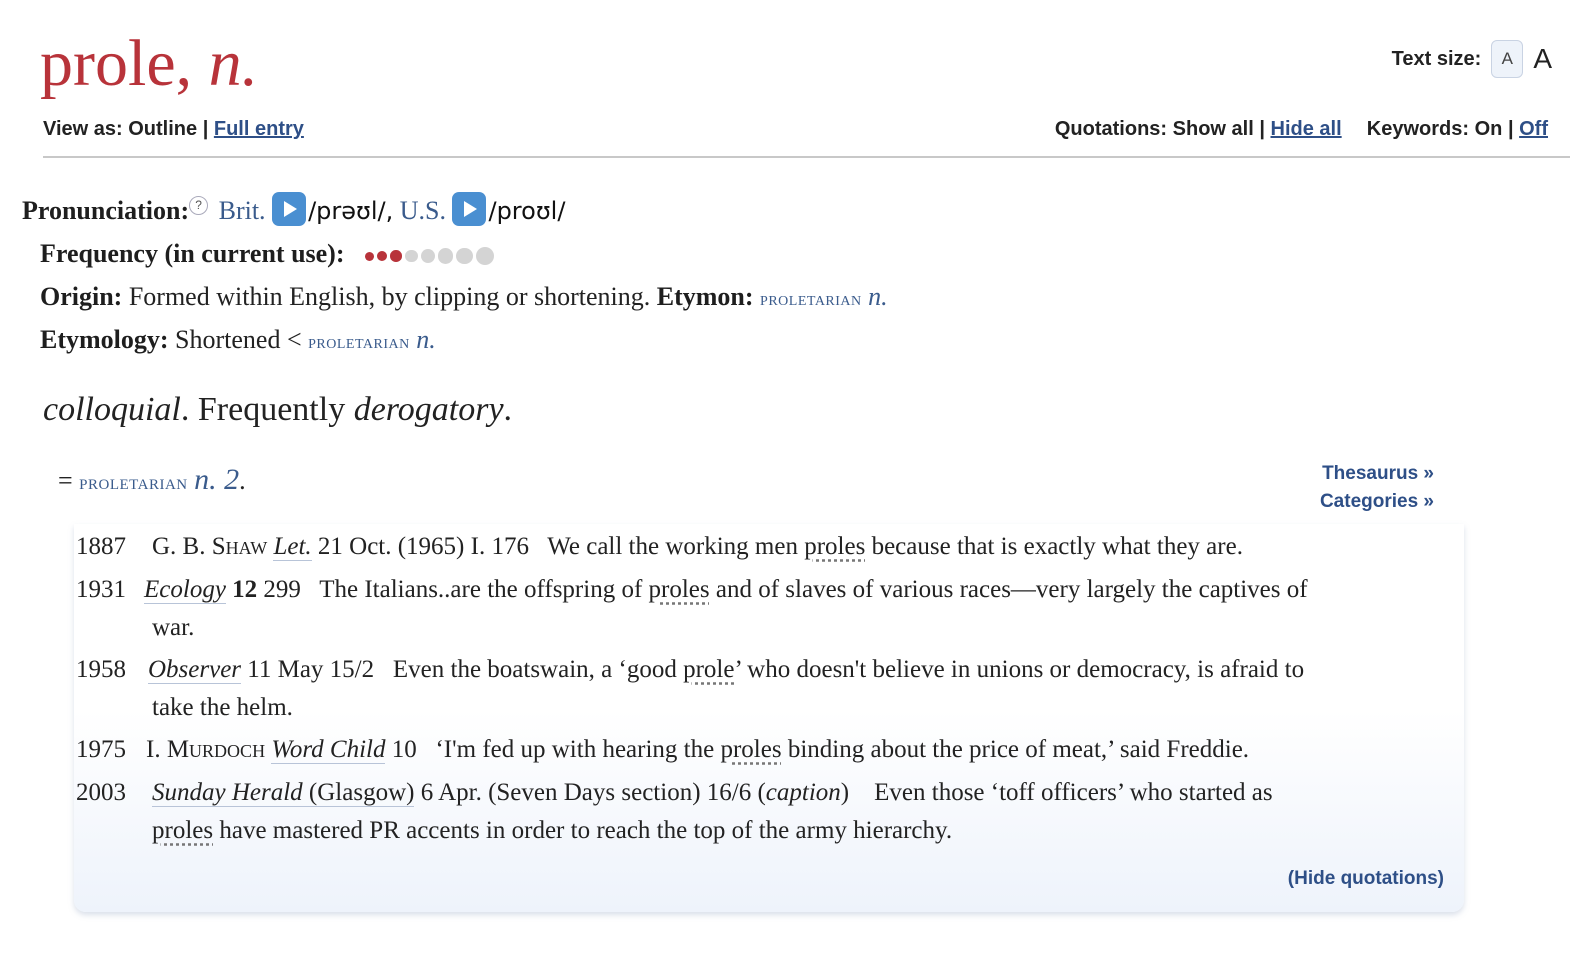  Describe the element at coordinates (676, 546) in the screenshot. I see `quotation-text-before: We call the working men` at that location.